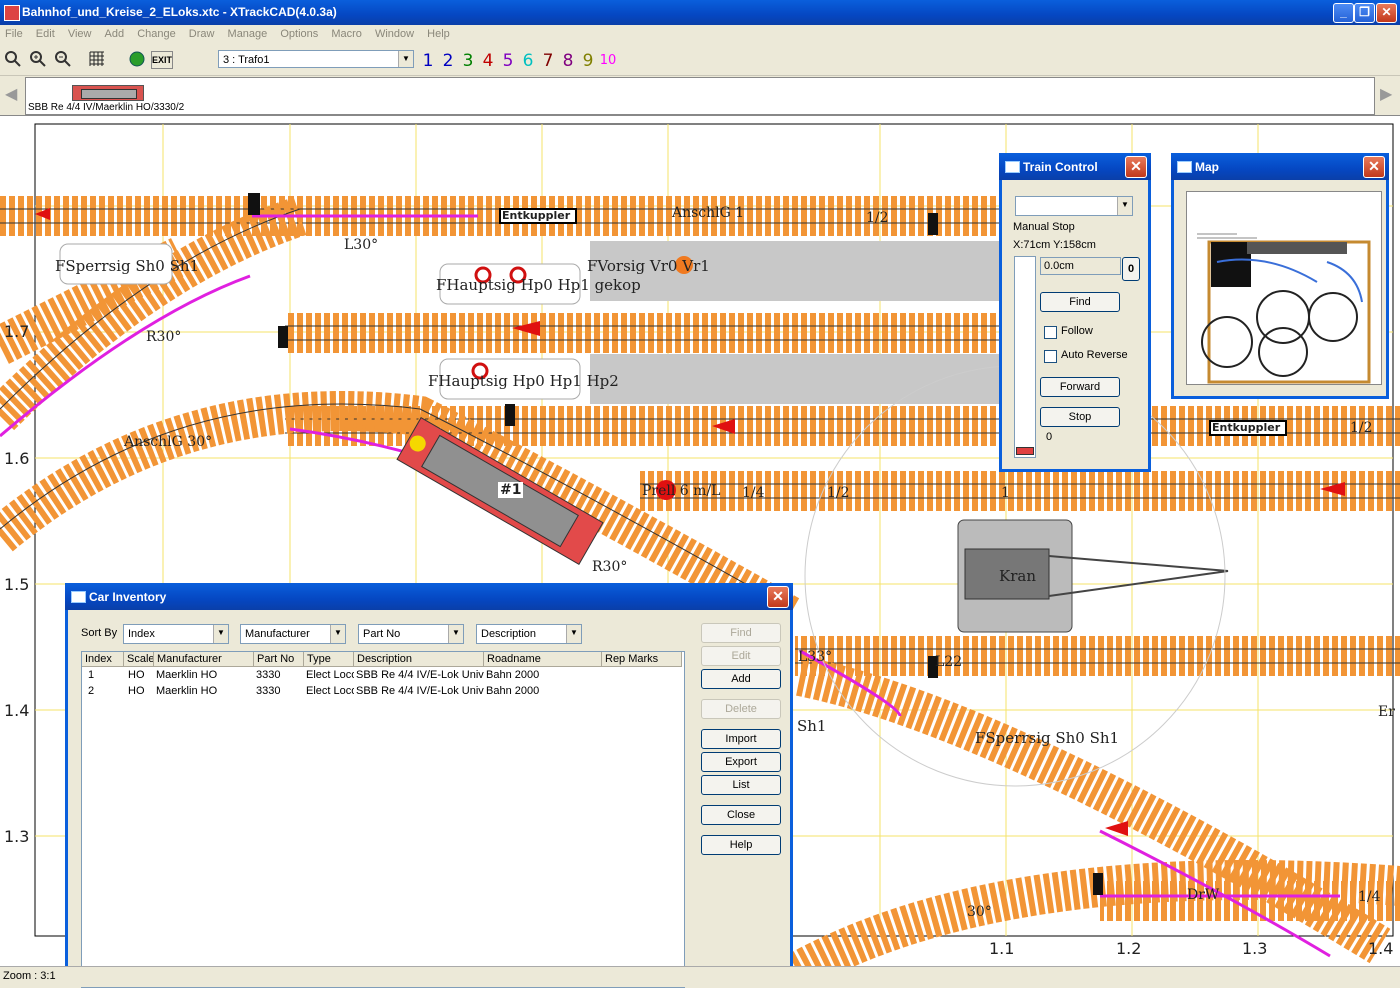 The width and height of the screenshot is (1400, 988). Describe the element at coordinates (428, 61) in the screenshot. I see `layer-button-1: 1` at that location.